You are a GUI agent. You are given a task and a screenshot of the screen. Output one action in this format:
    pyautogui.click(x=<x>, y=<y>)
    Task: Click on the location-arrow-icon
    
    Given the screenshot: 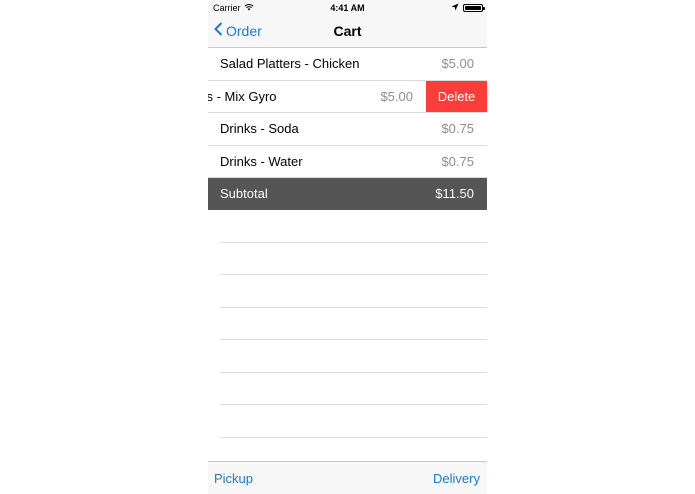 What is the action you would take?
    pyautogui.click(x=455, y=8)
    